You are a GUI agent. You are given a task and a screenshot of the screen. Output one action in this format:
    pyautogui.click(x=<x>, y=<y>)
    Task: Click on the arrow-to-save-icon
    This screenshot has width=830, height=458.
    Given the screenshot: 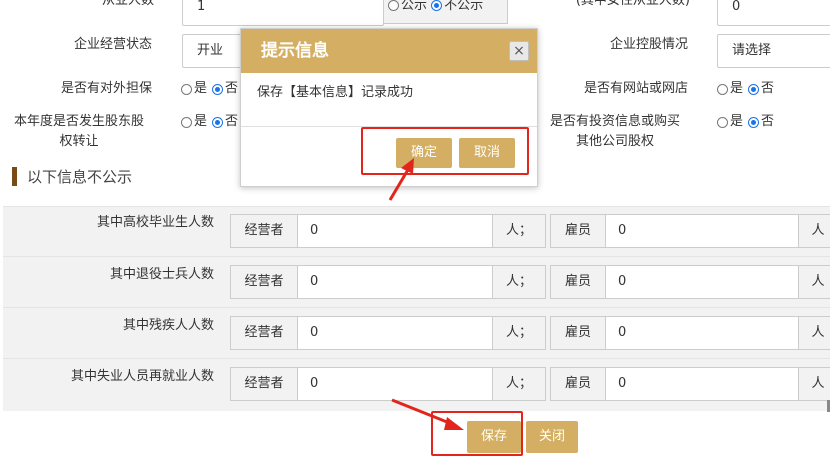 What is the action you would take?
    pyautogui.click(x=427, y=414)
    